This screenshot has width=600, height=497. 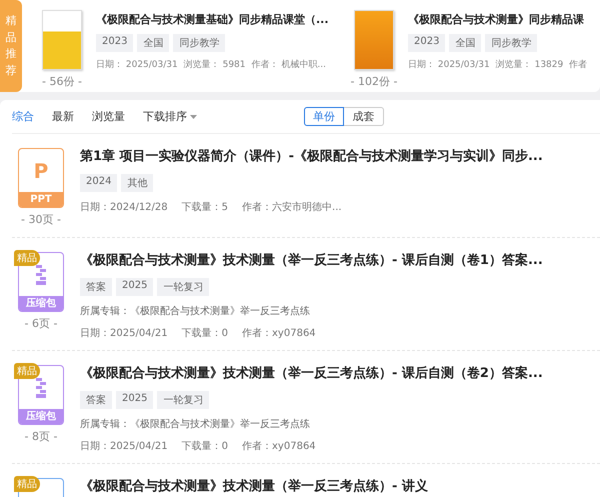 What do you see at coordinates (124, 207) in the screenshot?
I see `meta-text: 日期：2024/12/28` at bounding box center [124, 207].